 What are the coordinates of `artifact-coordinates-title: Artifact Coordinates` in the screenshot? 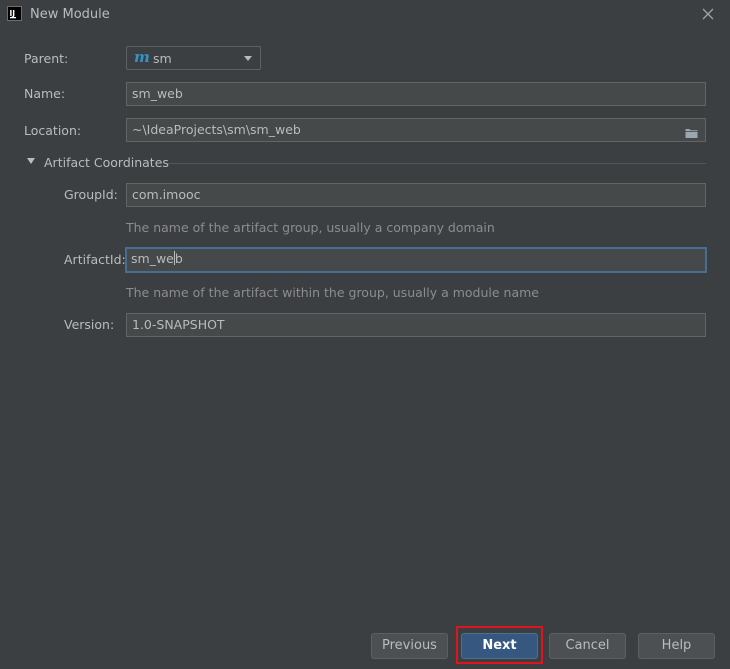 It's located at (106, 162).